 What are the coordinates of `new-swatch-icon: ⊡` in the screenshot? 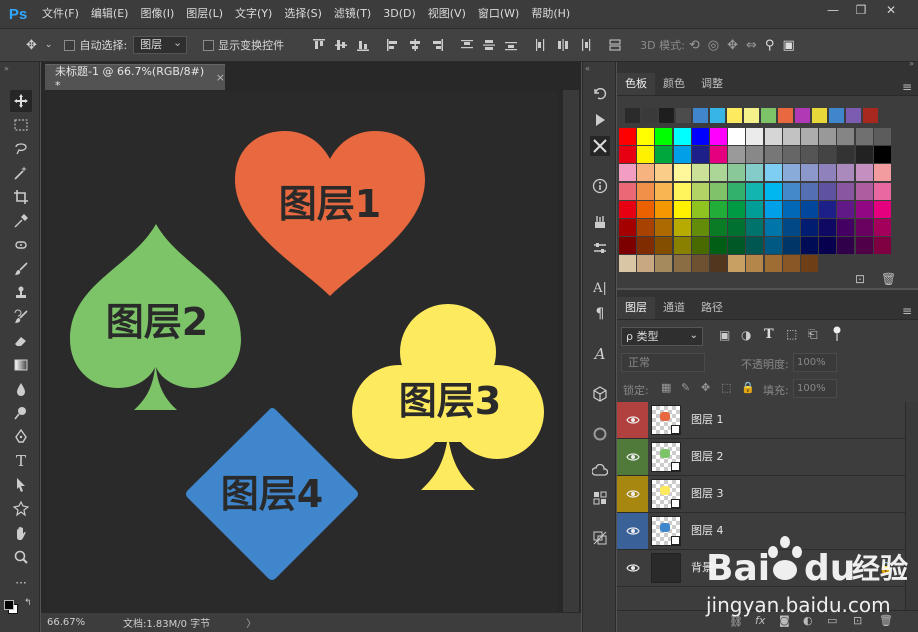 It's located at (860, 279).